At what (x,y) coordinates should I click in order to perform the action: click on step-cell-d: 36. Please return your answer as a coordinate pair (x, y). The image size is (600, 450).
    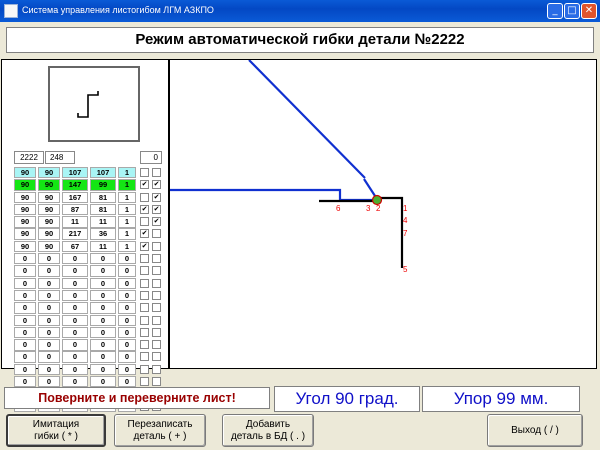
    Looking at the image, I should click on (103, 234).